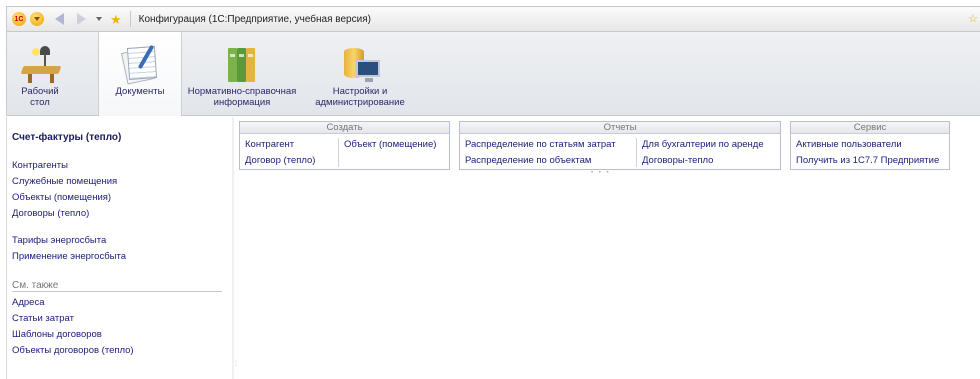 Image resolution: width=980 pixels, height=379 pixels. What do you see at coordinates (289, 162) in the screenshot?
I see `action-new-contract: Договор (тепло)` at bounding box center [289, 162].